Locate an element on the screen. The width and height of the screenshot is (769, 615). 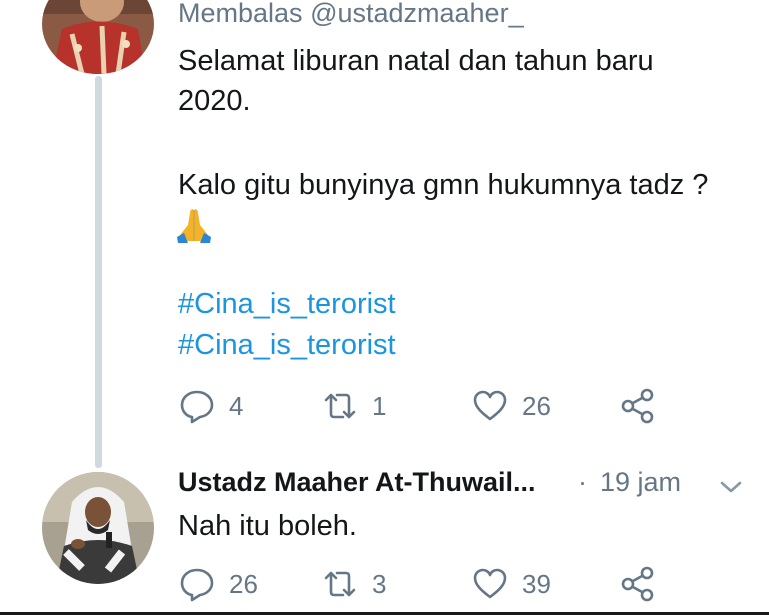
retweet-button: 3 is located at coordinates (354, 584).